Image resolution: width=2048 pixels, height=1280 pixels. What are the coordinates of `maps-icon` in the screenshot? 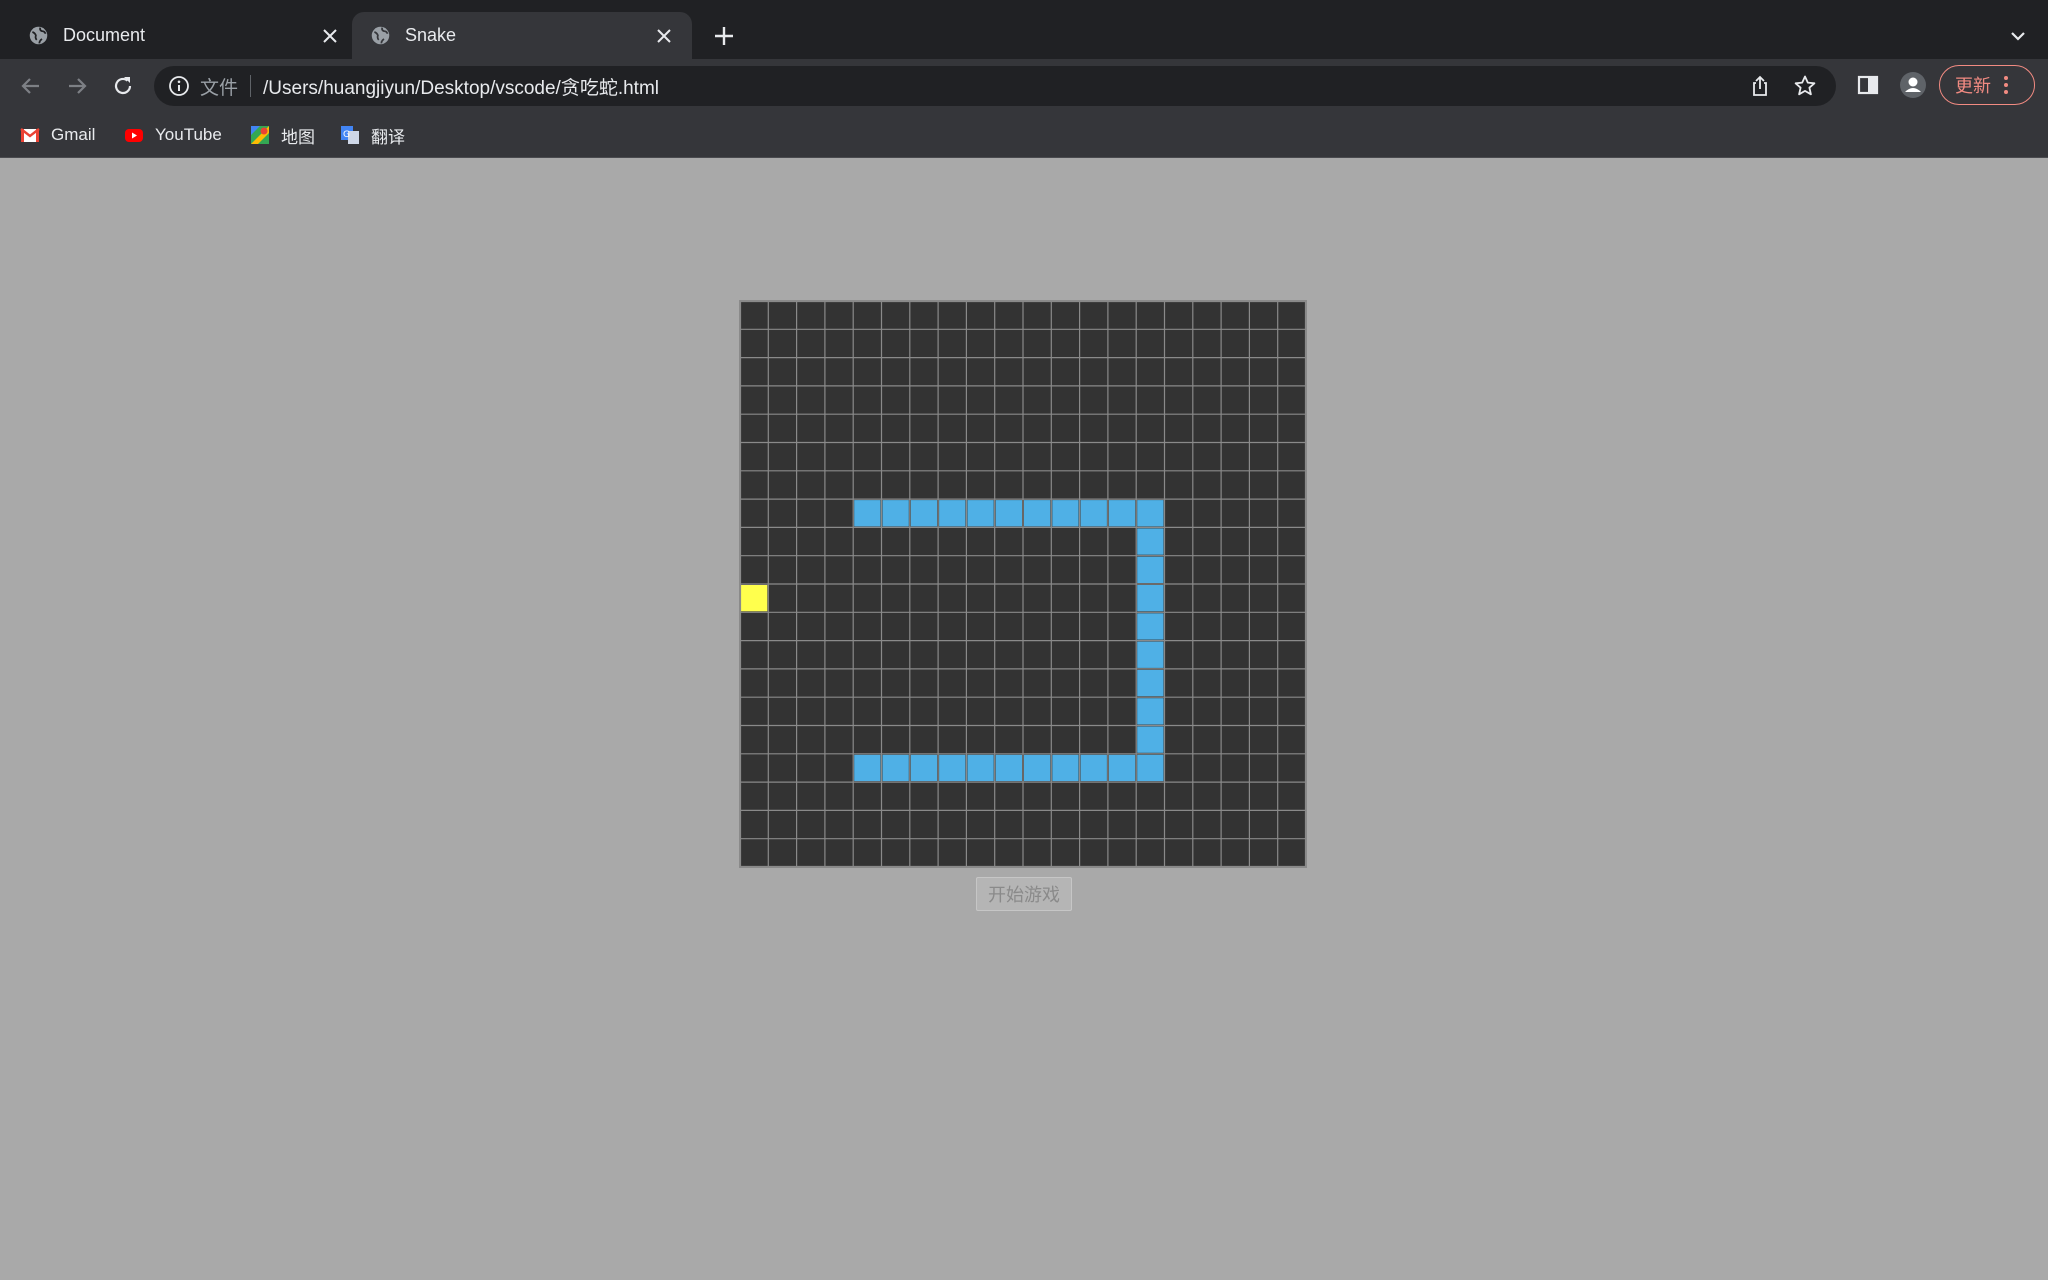 It's located at (260, 135).